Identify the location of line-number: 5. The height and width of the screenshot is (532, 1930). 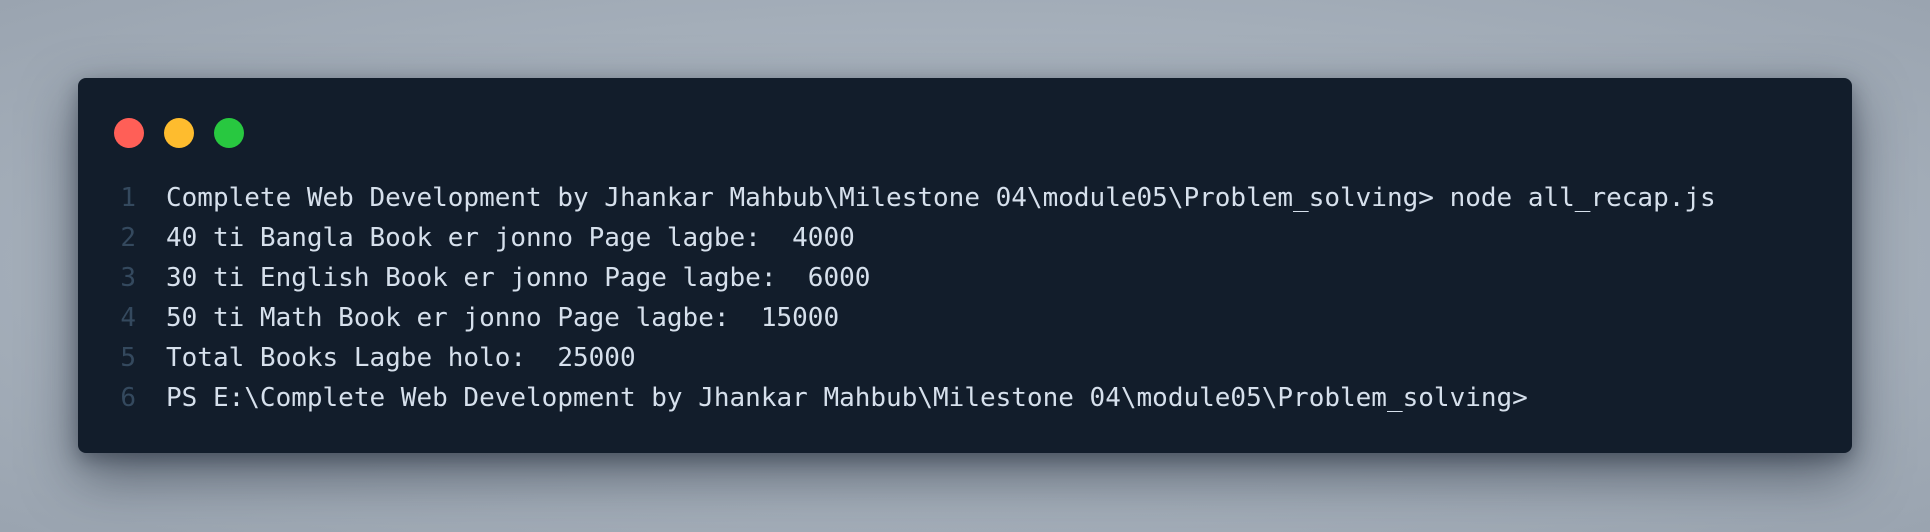
(128, 358).